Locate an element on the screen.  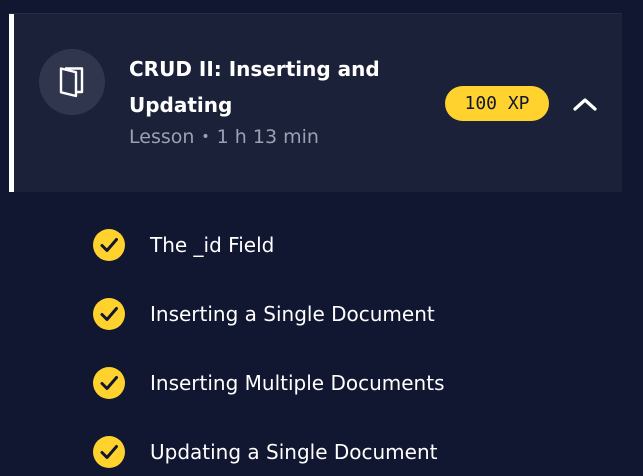
exercise-label: Inserting Multiple Documents is located at coordinates (297, 383).